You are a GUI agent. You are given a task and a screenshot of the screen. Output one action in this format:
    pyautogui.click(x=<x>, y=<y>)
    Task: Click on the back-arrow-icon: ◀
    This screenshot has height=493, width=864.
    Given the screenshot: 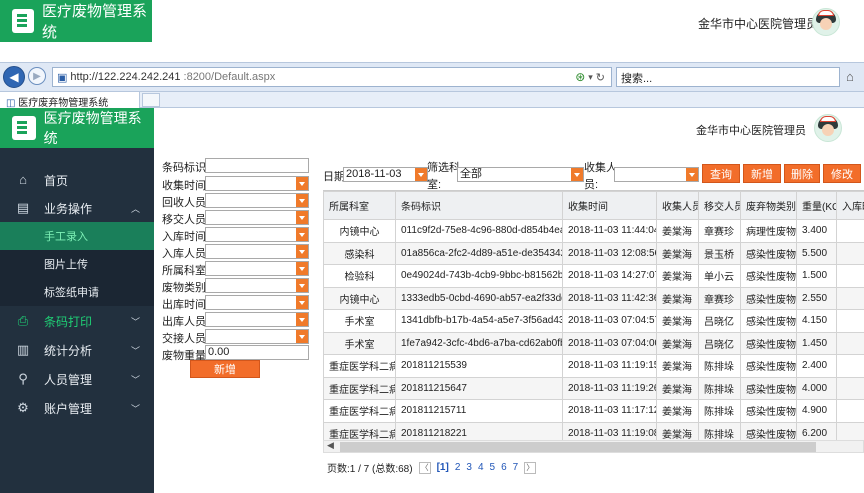 What is the action you would take?
    pyautogui.click(x=14, y=77)
    